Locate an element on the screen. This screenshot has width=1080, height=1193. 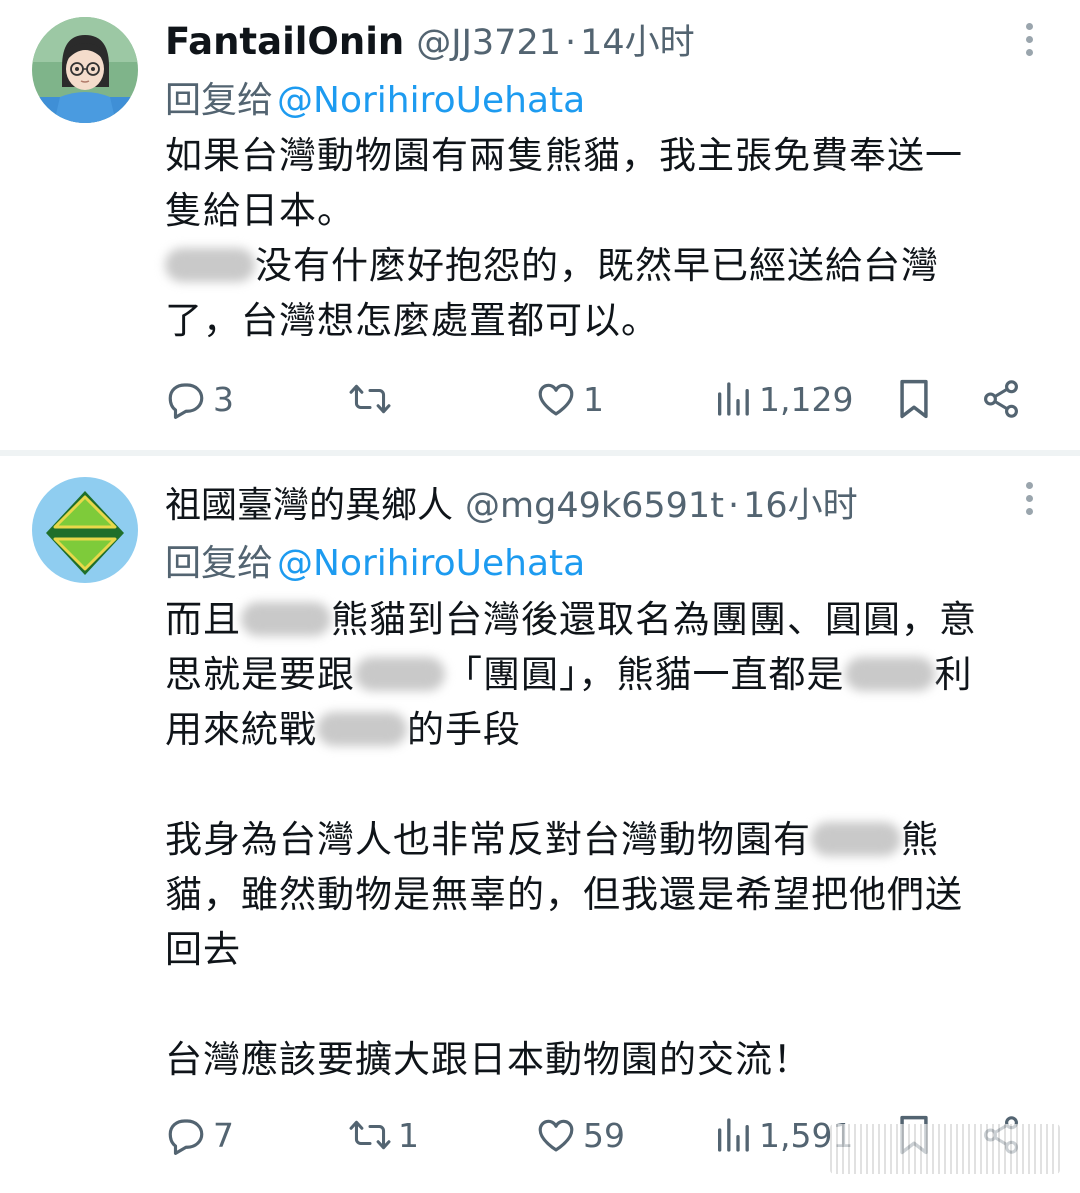
tweet-line: 思就是要跟 「團圓」，熊貓一直都是利 is located at coordinates (569, 674).